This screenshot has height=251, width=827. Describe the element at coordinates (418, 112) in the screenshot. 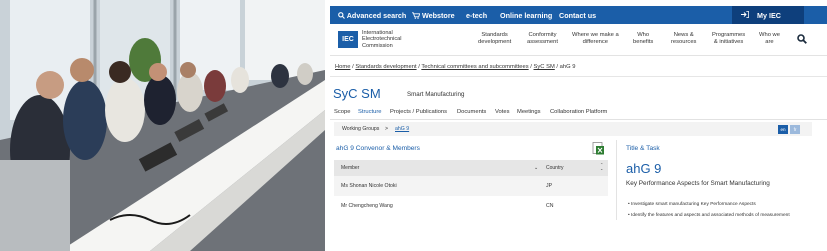

I see `tab-projects-publications: Projects / Publications` at that location.